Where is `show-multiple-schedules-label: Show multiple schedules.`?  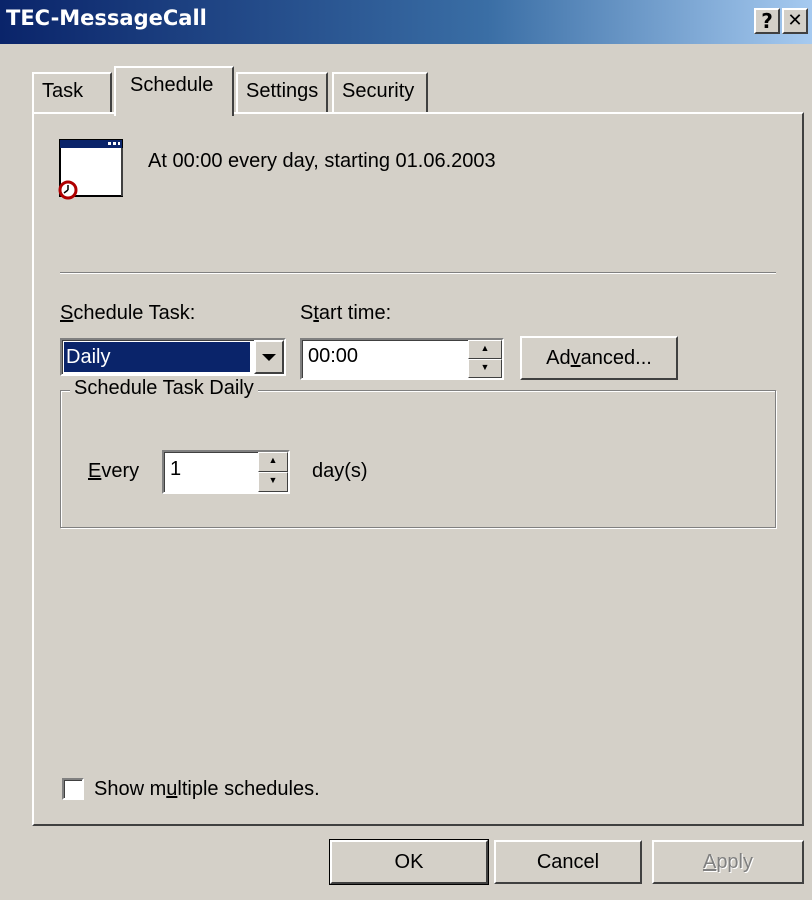
show-multiple-schedules-label: Show multiple schedules. is located at coordinates (207, 789).